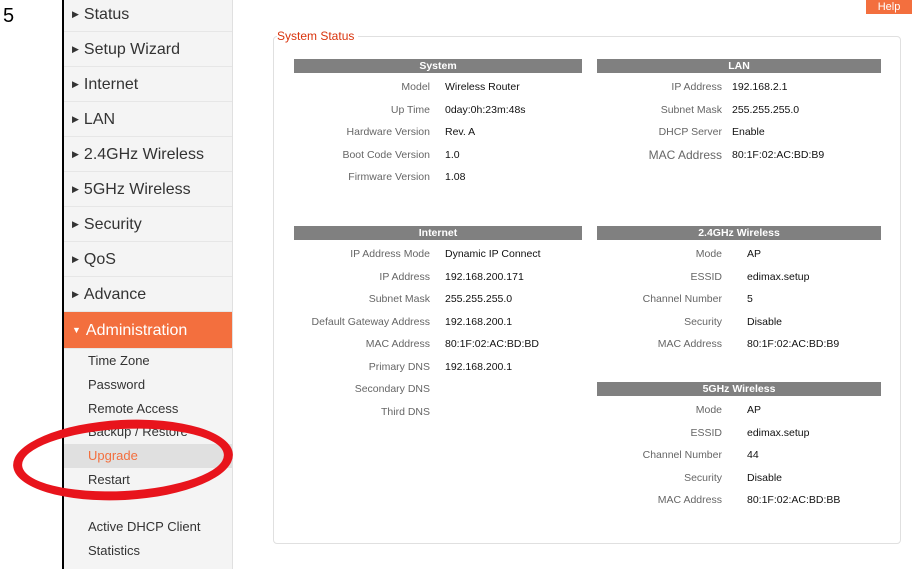 This screenshot has width=912, height=569. What do you see at coordinates (690, 132) in the screenshot?
I see `row-label: DHCP Server` at bounding box center [690, 132].